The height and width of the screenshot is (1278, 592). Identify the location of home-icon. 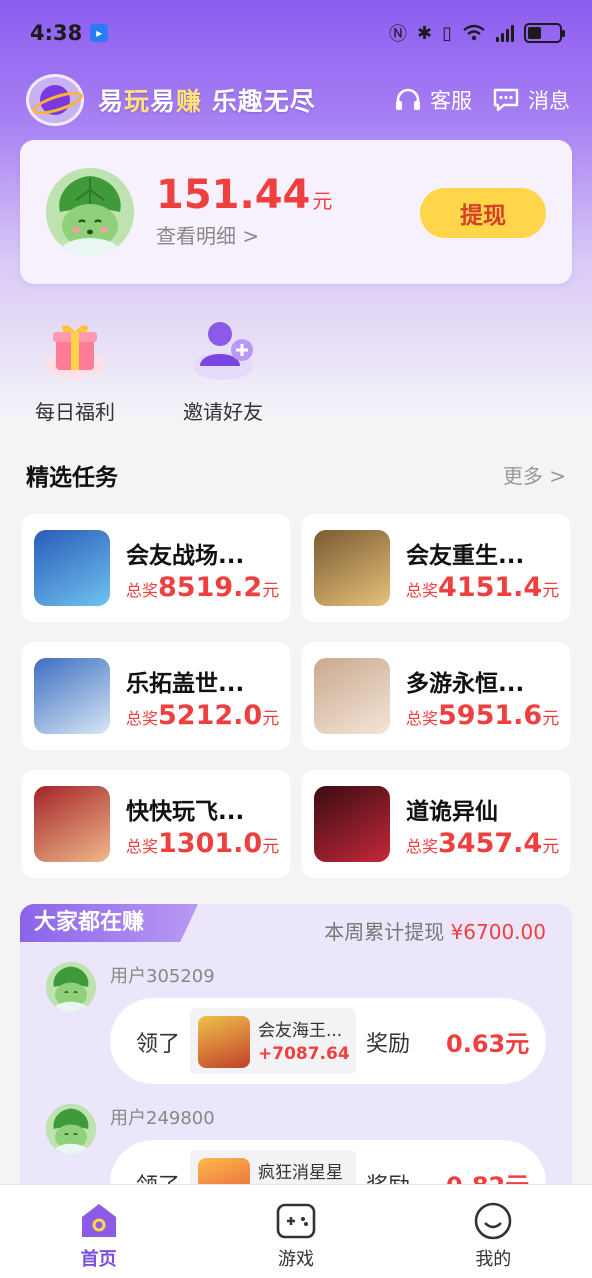
(98, 1220).